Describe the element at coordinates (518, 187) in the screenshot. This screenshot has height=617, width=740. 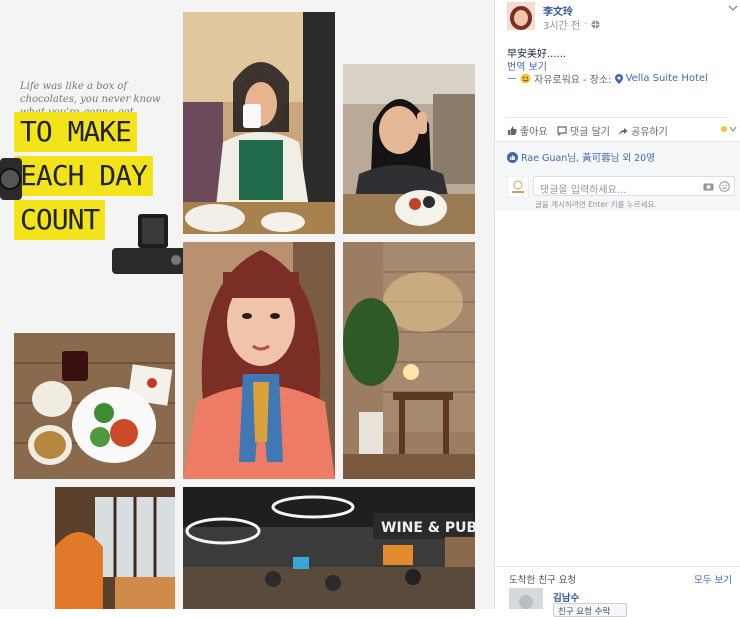
I see `hotel-logo-avatar` at that location.